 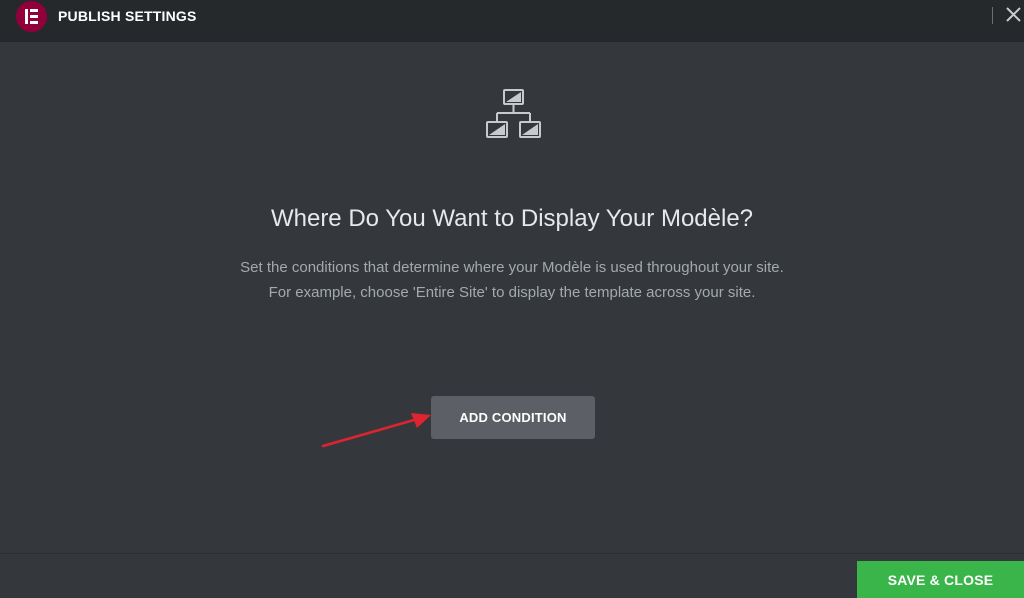 I want to click on close-button, so click(x=1013, y=15).